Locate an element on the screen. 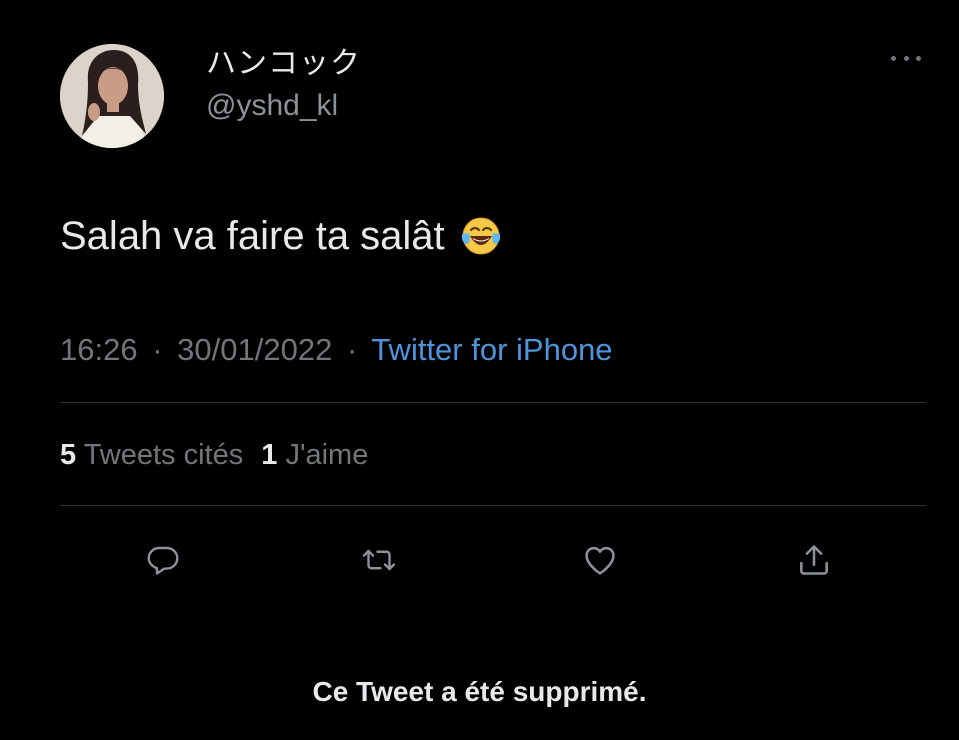 This screenshot has width=959, height=740. likes-stat: 1 J'aime is located at coordinates (314, 455).